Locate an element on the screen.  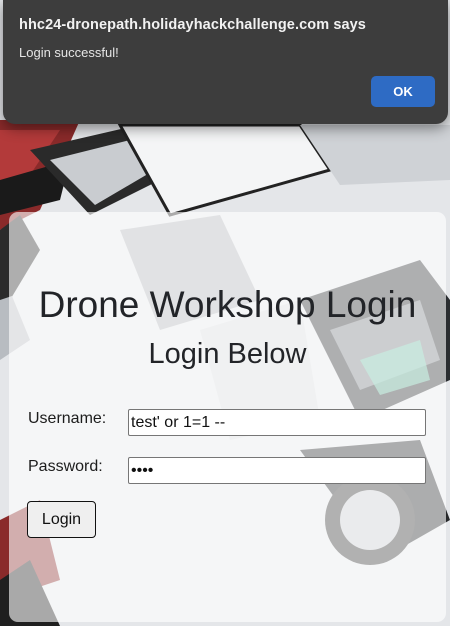
password-input is located at coordinates (277, 470).